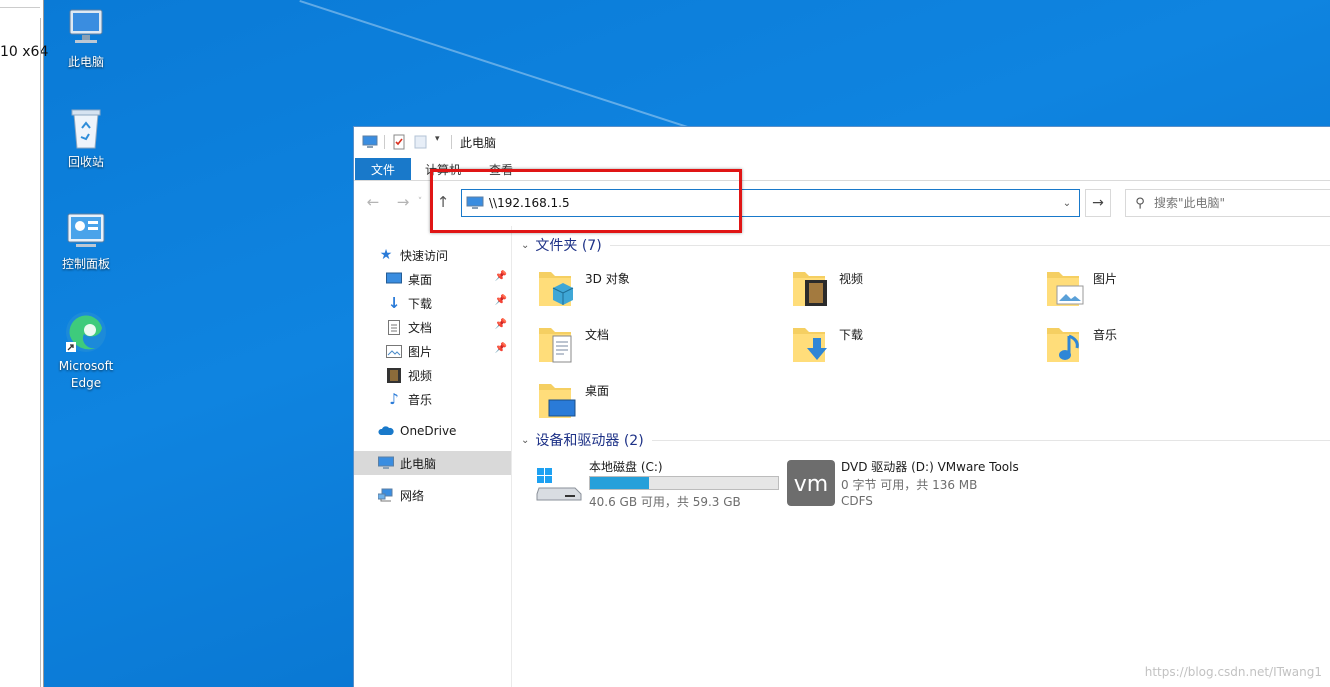 The height and width of the screenshot is (687, 1330). Describe the element at coordinates (1098, 203) in the screenshot. I see `go-arrow-icon: →` at that location.